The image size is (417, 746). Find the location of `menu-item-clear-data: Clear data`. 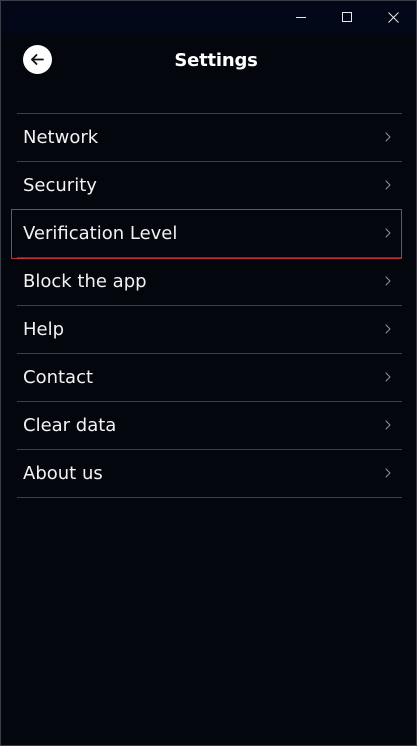

menu-item-clear-data: Clear data is located at coordinates (209, 426).